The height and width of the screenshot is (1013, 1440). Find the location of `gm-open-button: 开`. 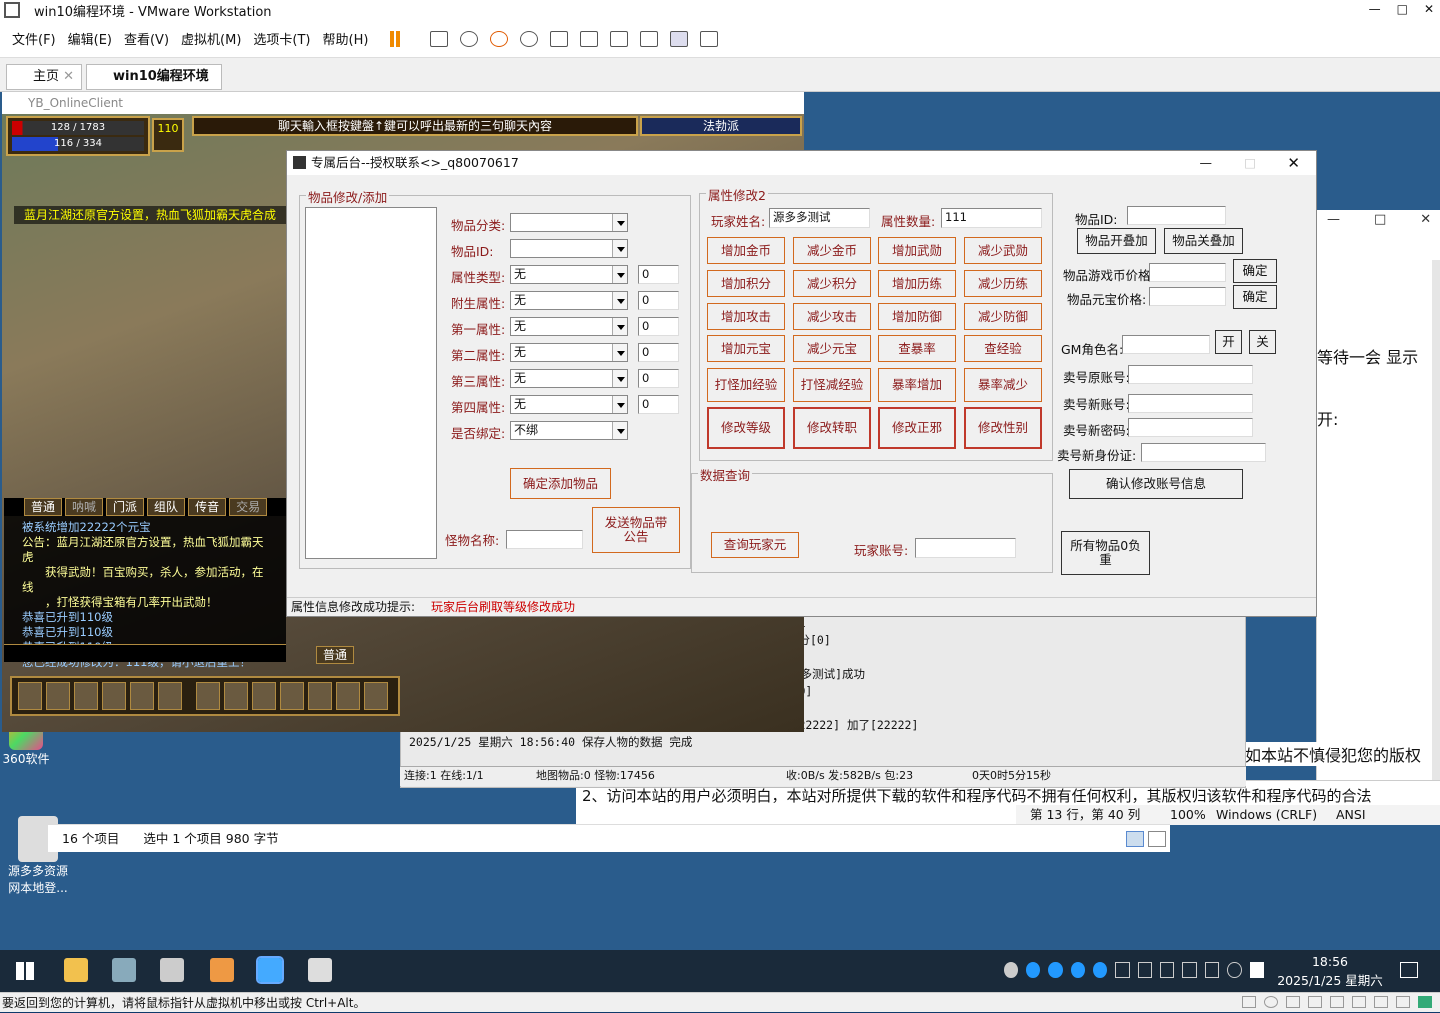

gm-open-button: 开 is located at coordinates (1228, 342).